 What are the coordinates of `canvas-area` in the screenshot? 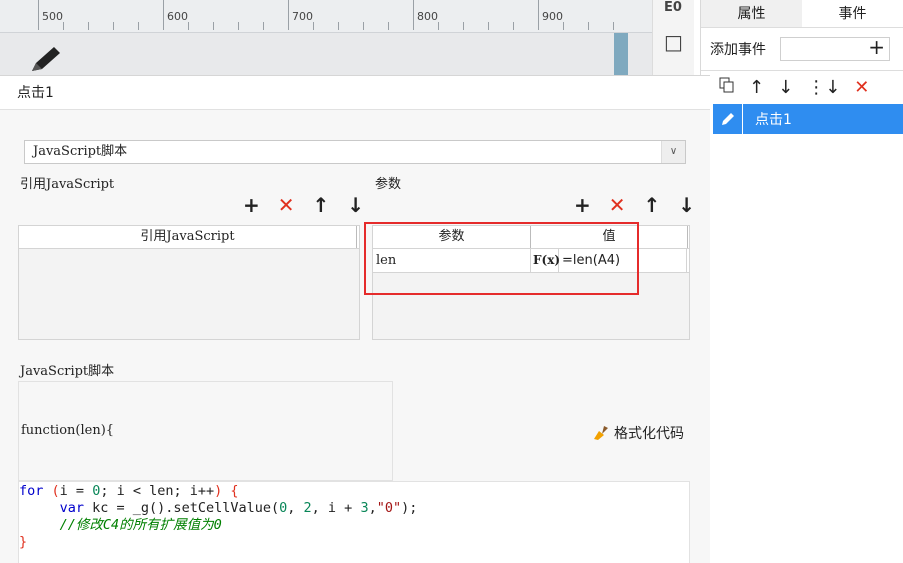 It's located at (326, 54).